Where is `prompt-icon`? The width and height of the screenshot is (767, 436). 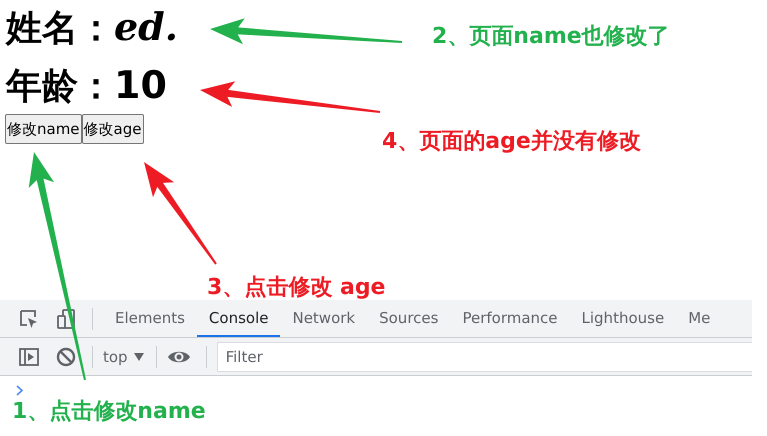 prompt-icon is located at coordinates (20, 390).